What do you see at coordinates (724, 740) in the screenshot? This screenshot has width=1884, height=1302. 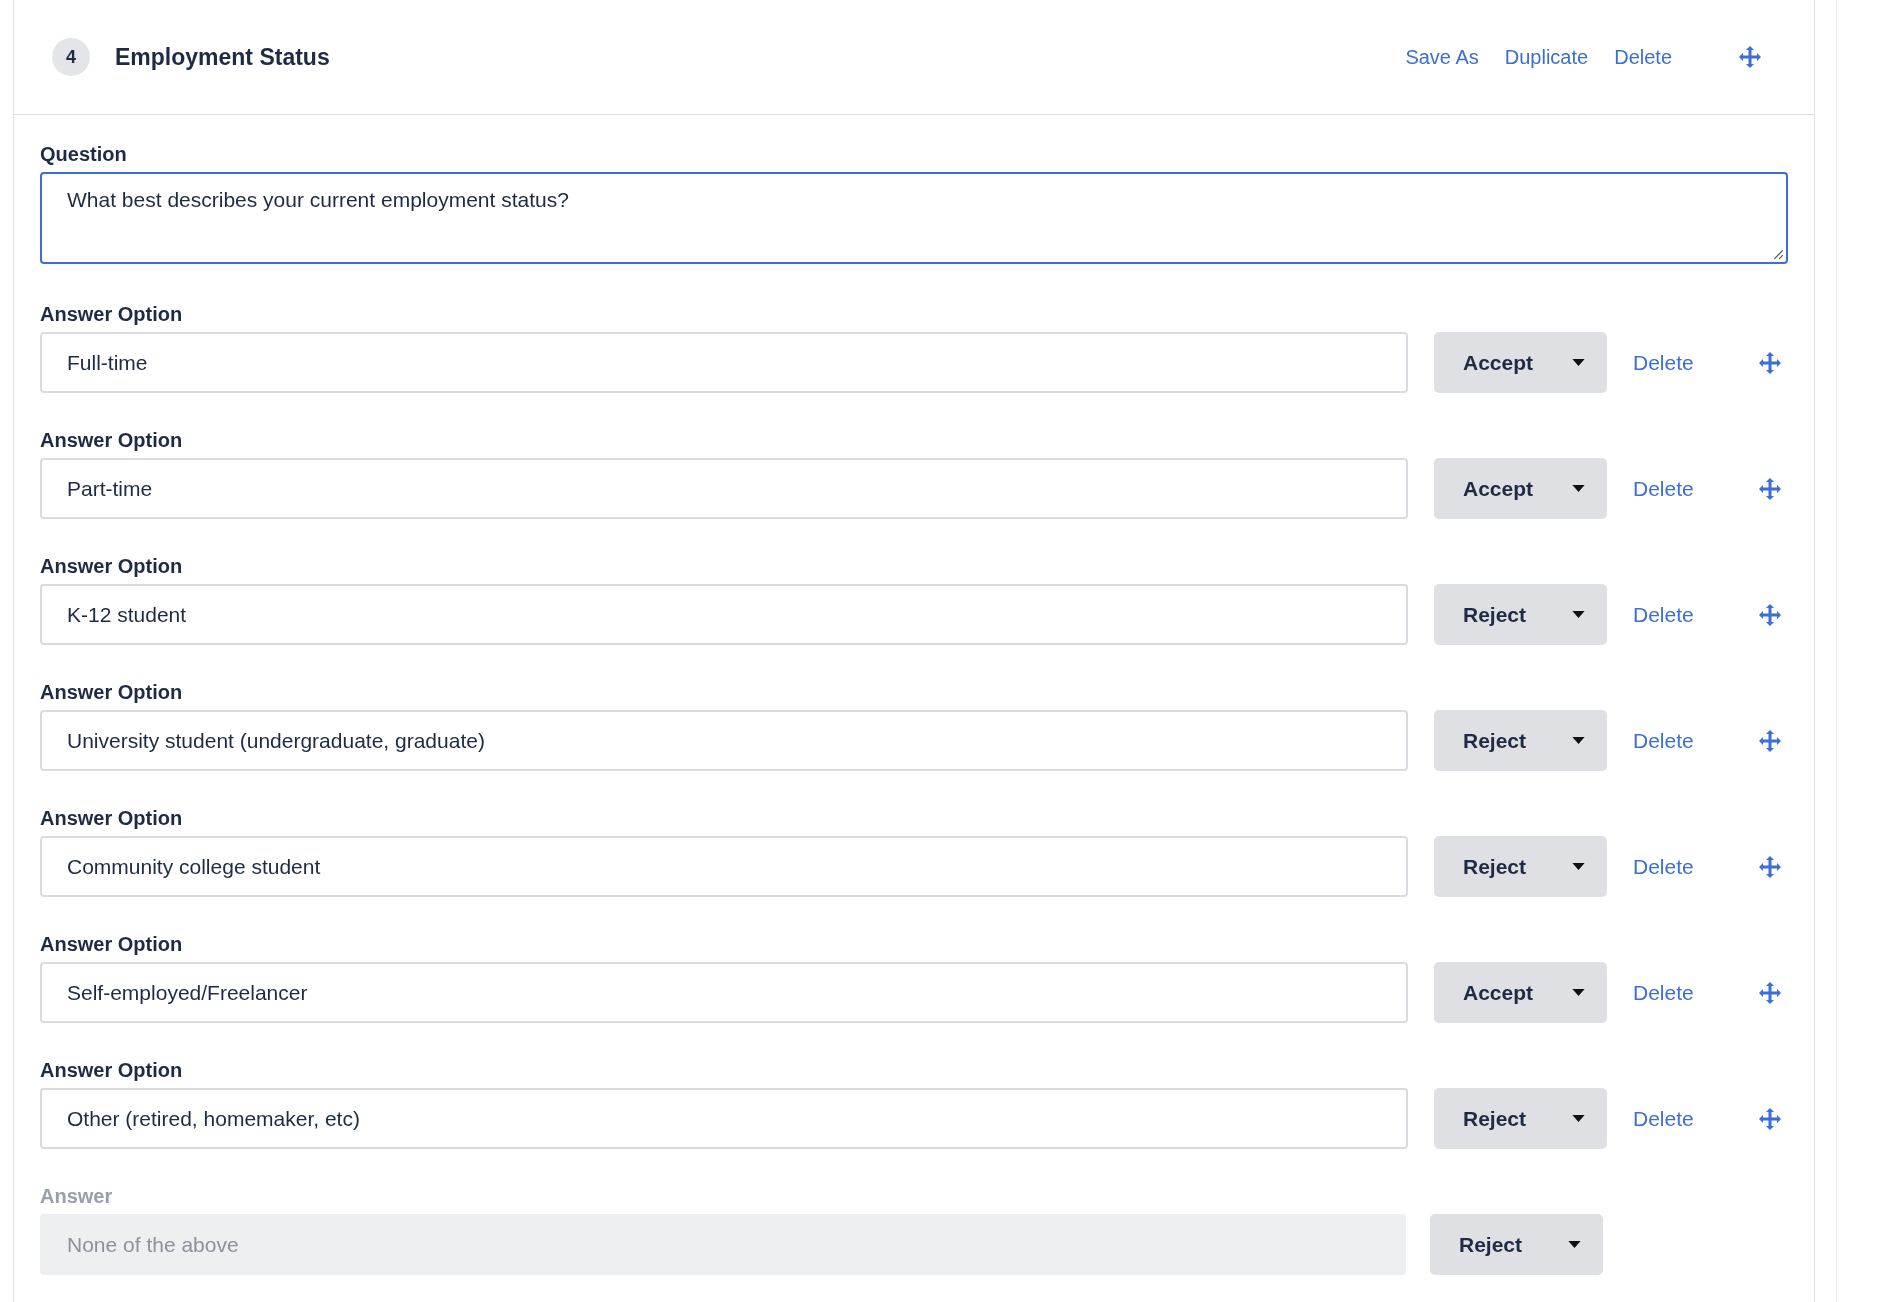 I see `answer-input: University student (undergraduate, graduate)` at bounding box center [724, 740].